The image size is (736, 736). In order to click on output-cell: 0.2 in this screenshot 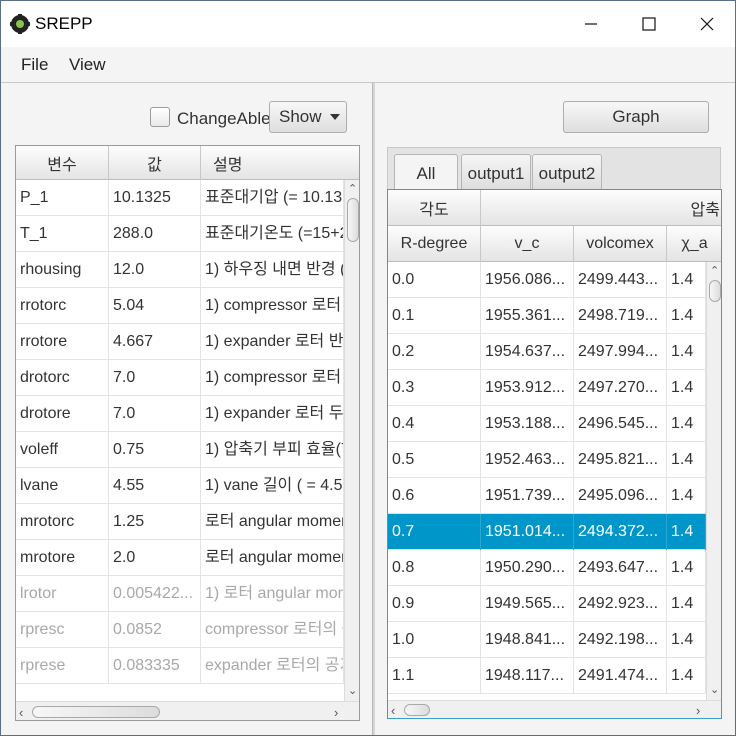, I will do `click(434, 352)`.